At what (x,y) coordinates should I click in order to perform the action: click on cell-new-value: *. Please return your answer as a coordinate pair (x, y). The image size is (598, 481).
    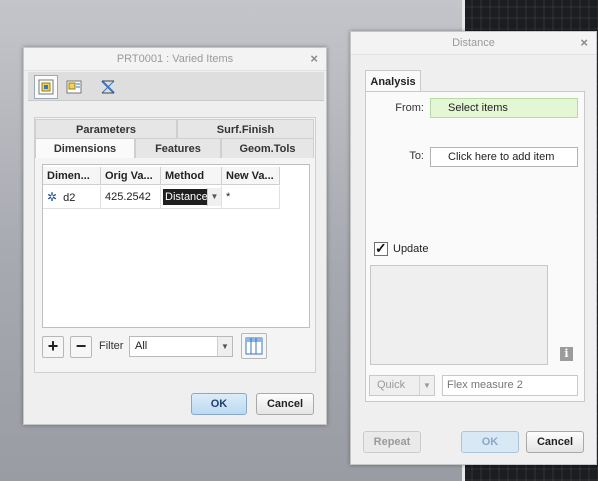
    Looking at the image, I should click on (251, 197).